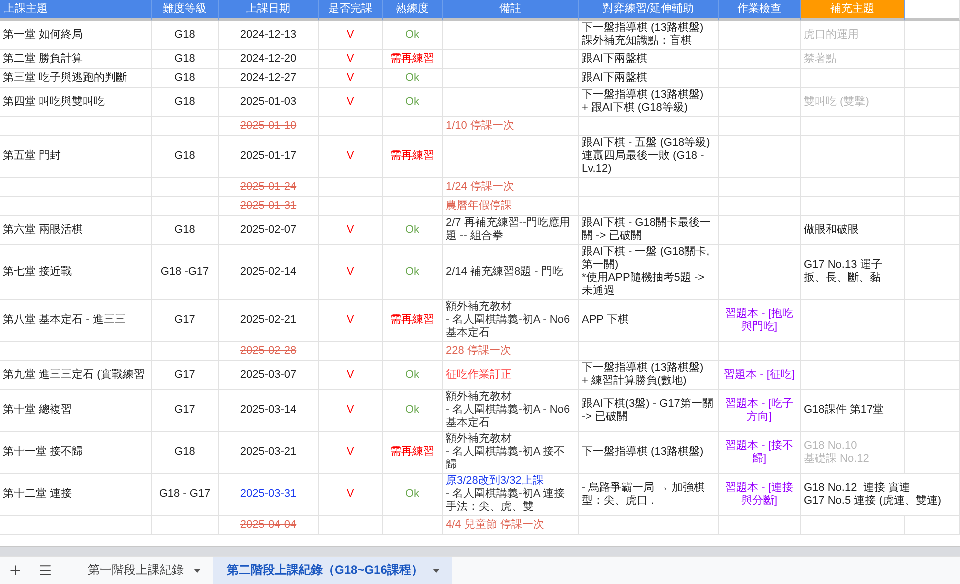 The height and width of the screenshot is (584, 960). I want to click on table-cell: 虎口的運用, so click(853, 35).